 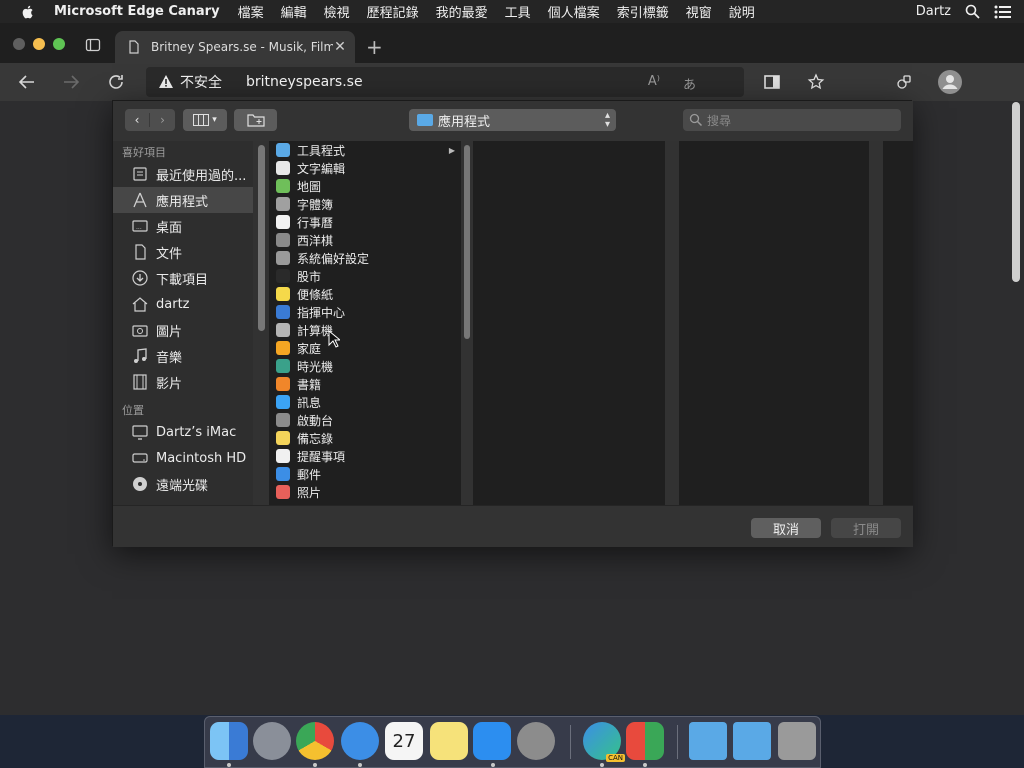 I want to click on sidebar-item-imac: Dartz’s iMac, so click(x=183, y=432).